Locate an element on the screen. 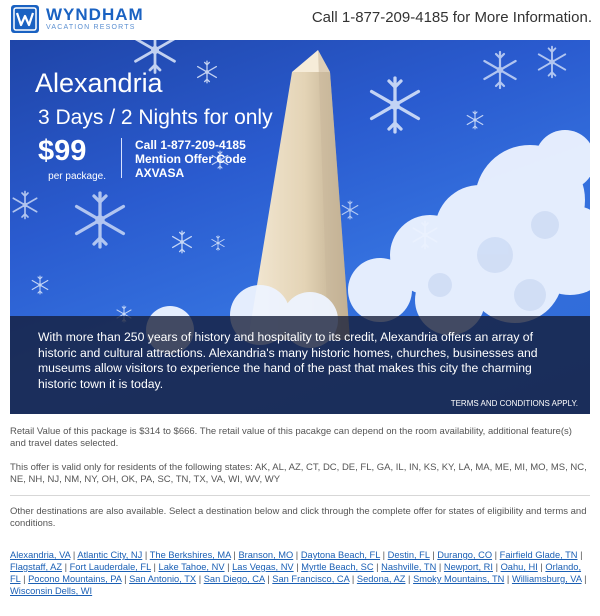  destination-link: Las Vegas, NV is located at coordinates (263, 567).